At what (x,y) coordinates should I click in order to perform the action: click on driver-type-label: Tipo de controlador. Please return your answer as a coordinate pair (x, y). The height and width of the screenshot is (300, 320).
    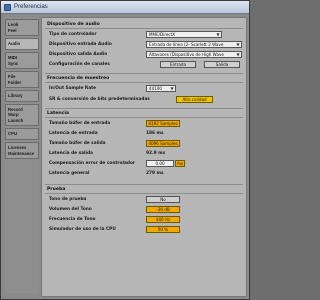
    Looking at the image, I should click on (73, 34).